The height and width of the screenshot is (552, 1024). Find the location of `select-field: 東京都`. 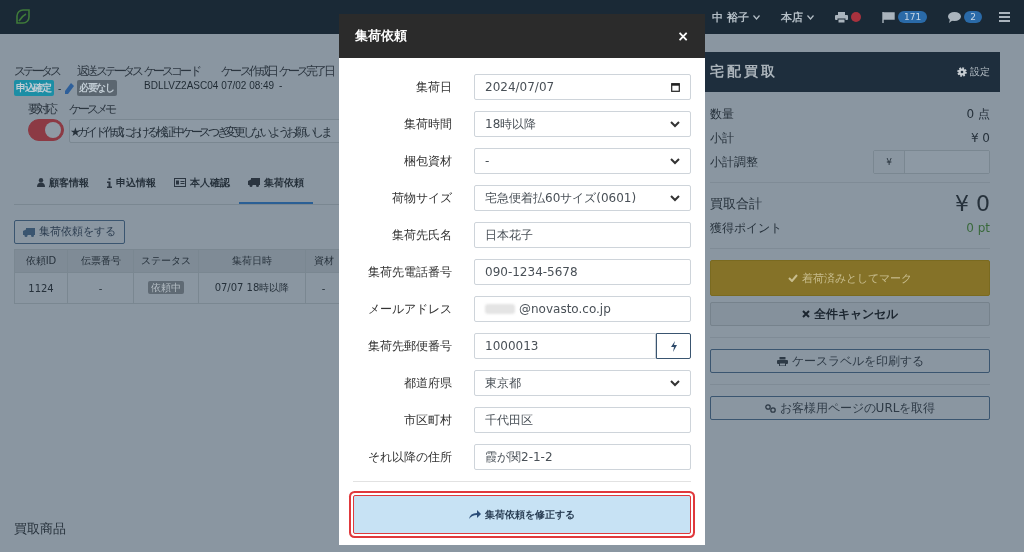

select-field: 東京都 is located at coordinates (582, 383).